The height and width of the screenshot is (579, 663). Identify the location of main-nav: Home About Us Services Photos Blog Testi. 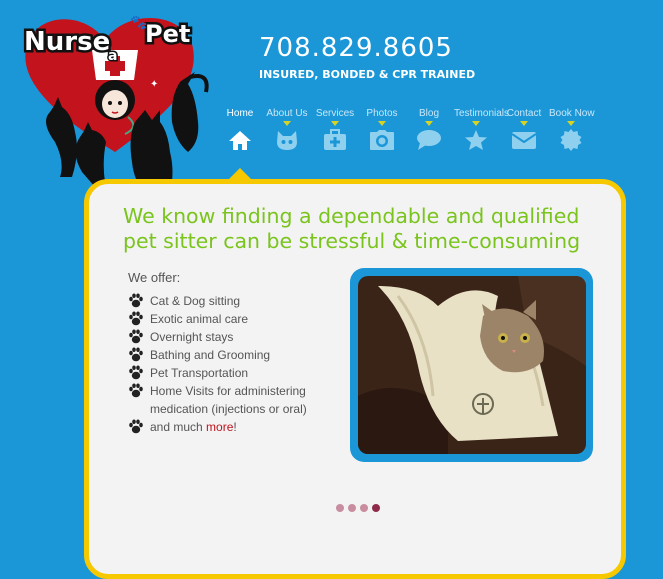
(416, 133).